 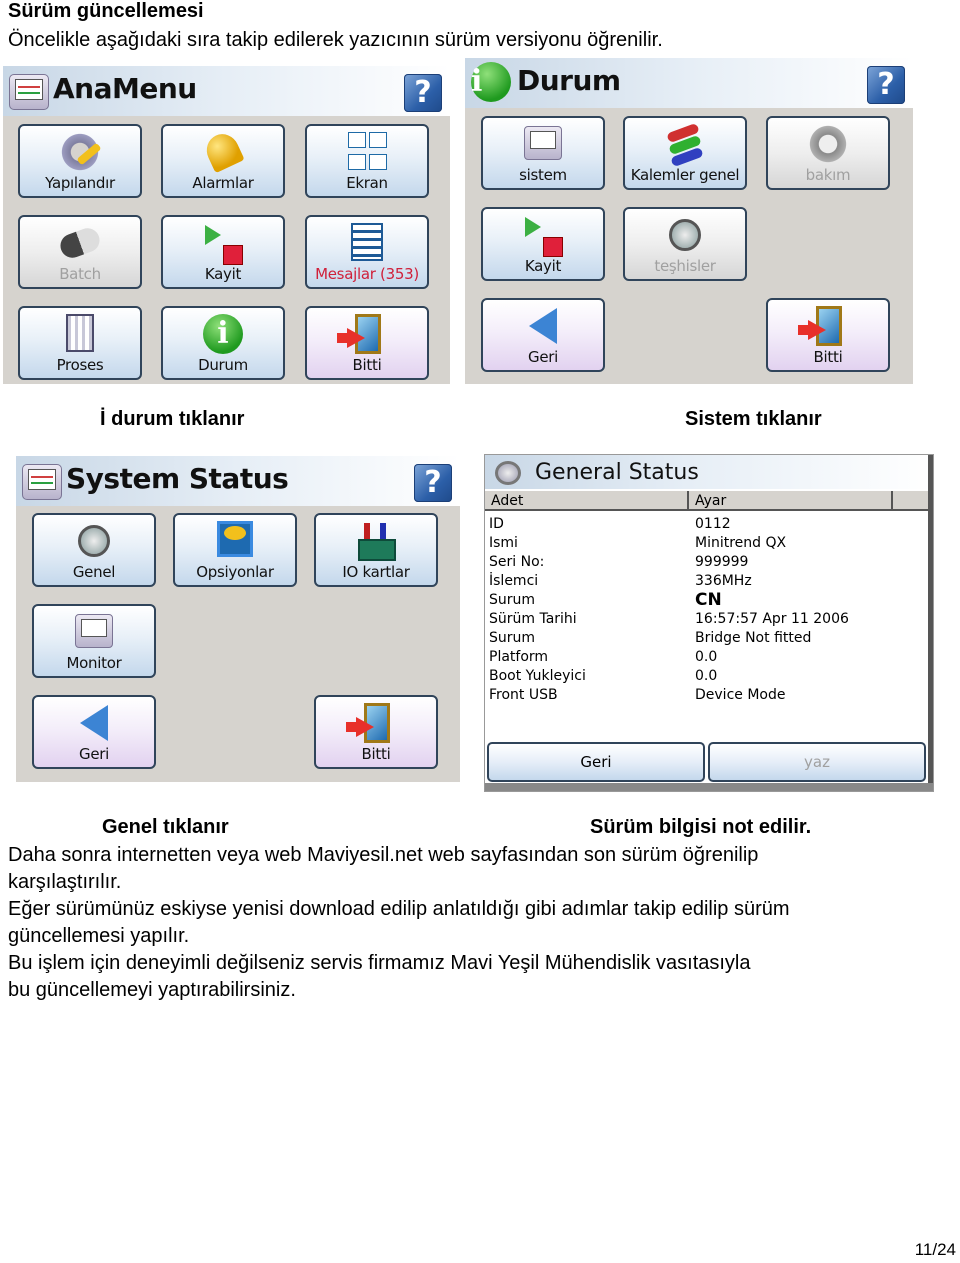 I want to click on row-key: Boot Yukleyici, so click(x=537, y=676).